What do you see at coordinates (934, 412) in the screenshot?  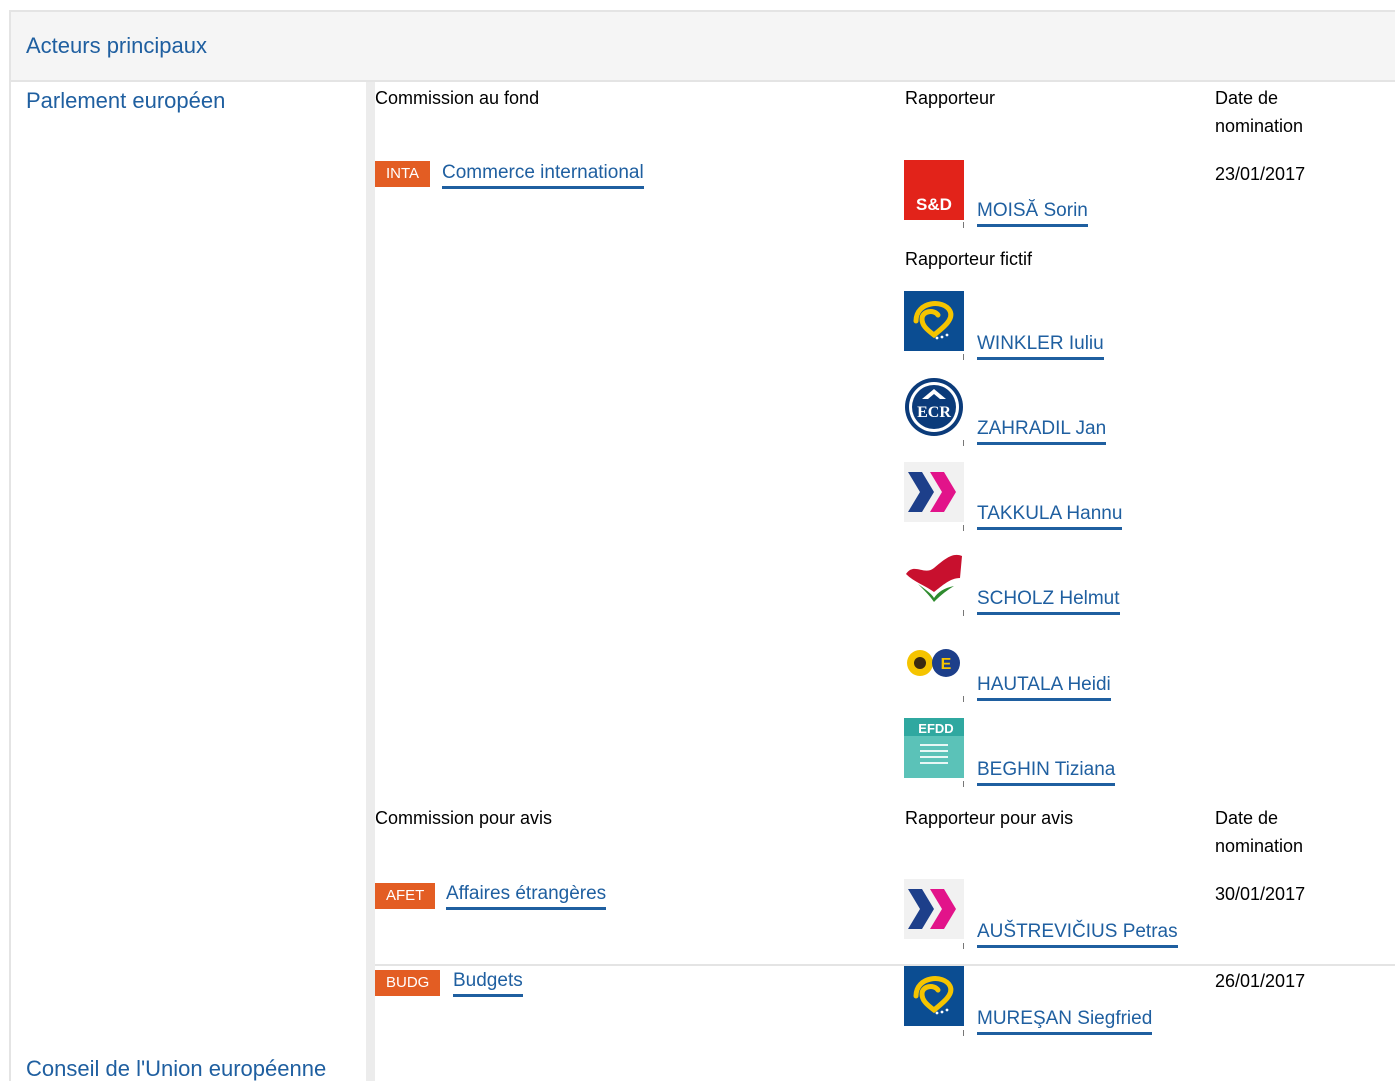 I see `ecr-logo-text: ECR` at bounding box center [934, 412].